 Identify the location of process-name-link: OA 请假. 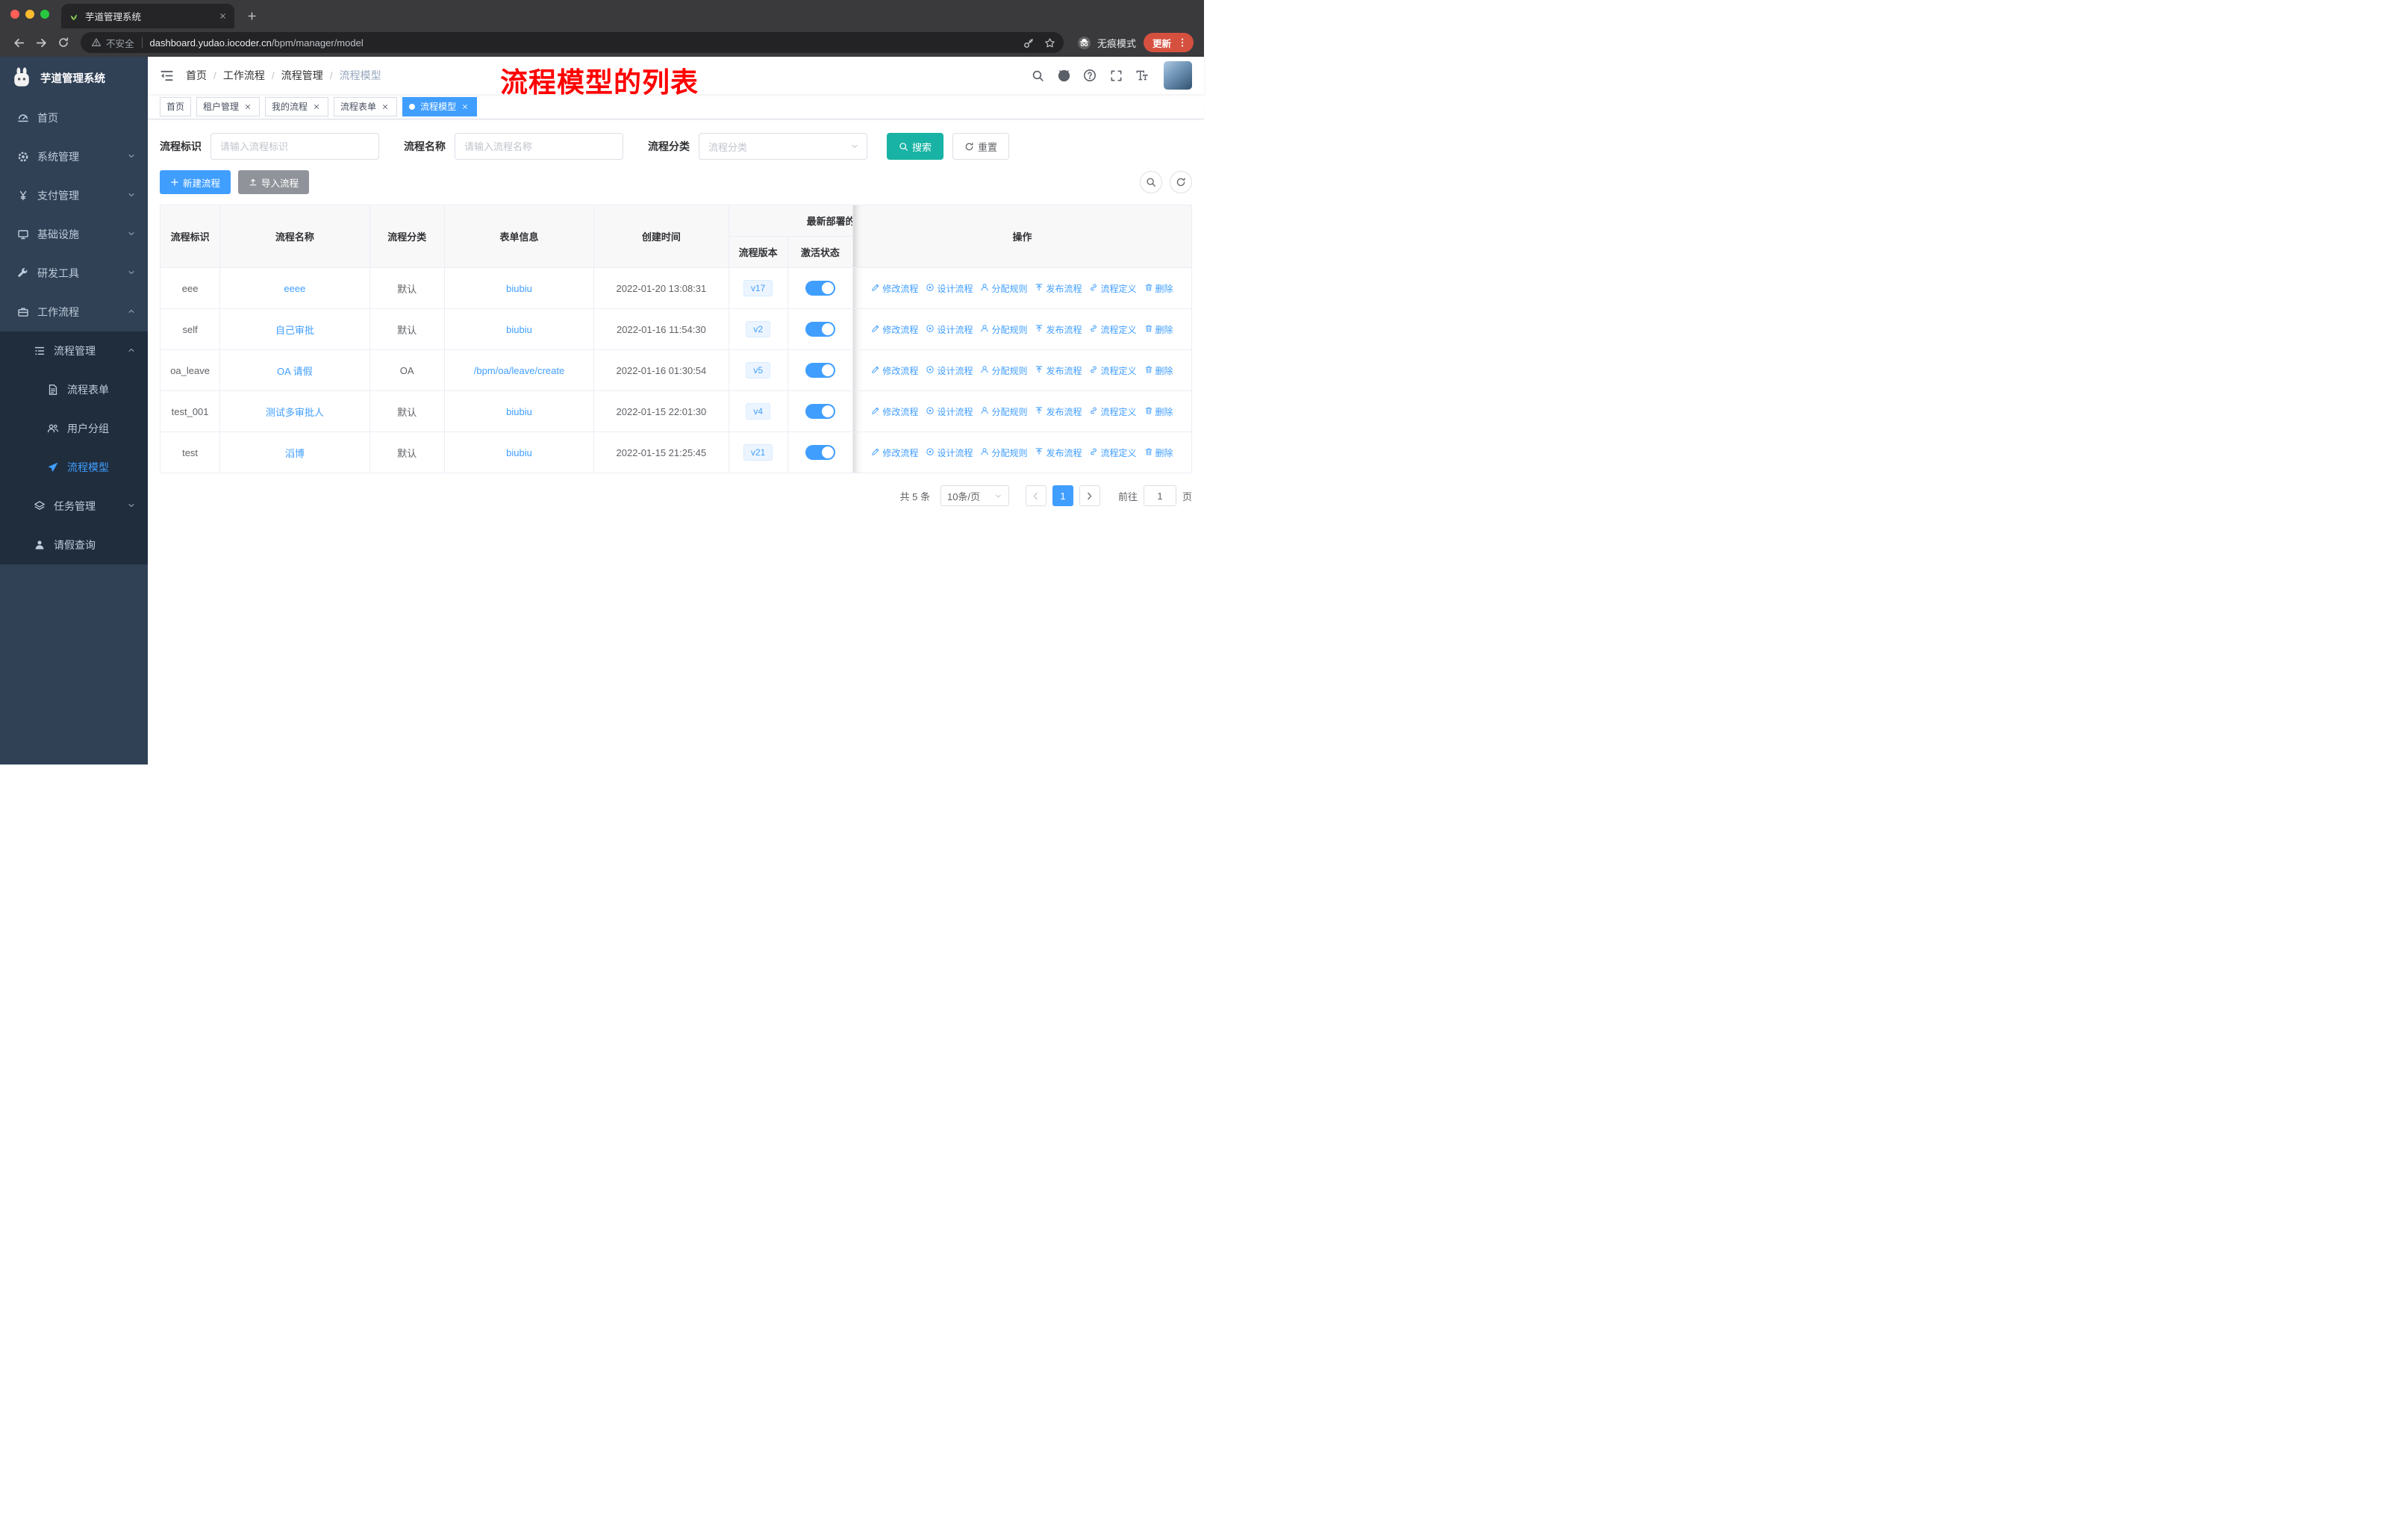
(295, 371).